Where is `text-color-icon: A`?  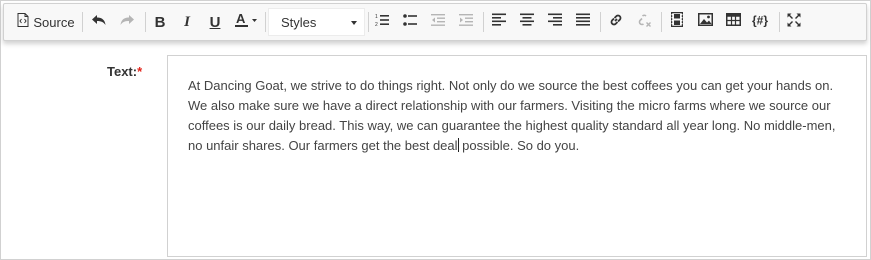
text-color-icon: A is located at coordinates (247, 22).